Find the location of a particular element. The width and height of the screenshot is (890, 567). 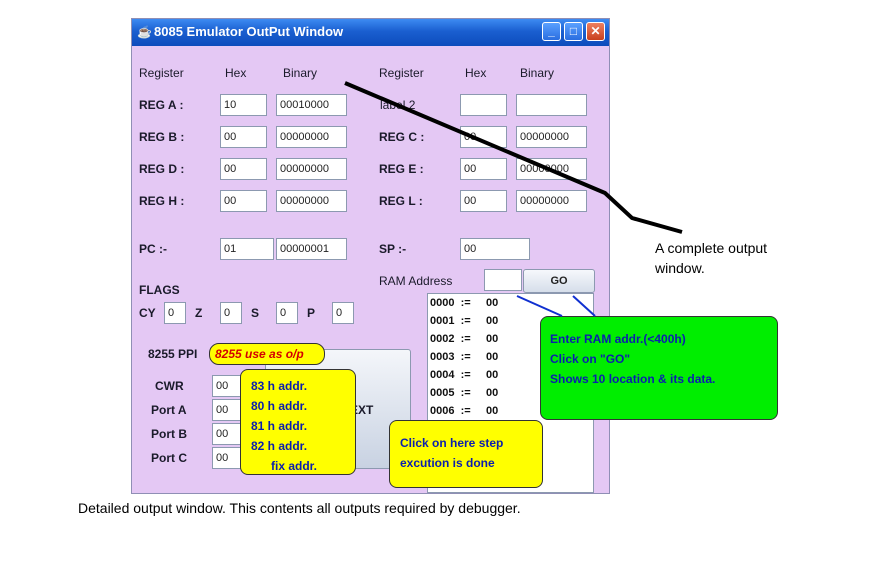

complete-line: window. is located at coordinates (680, 268).